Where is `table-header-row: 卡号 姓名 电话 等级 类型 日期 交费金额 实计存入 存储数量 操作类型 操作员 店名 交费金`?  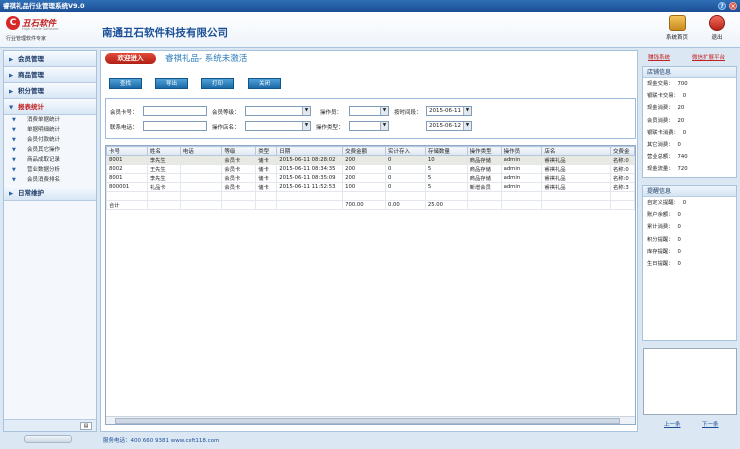
table-header-row: 卡号 姓名 电话 等级 类型 日期 交费金额 实计存入 存储数量 操作类型 操作员 店名 交费金 is located at coordinates (370, 151).